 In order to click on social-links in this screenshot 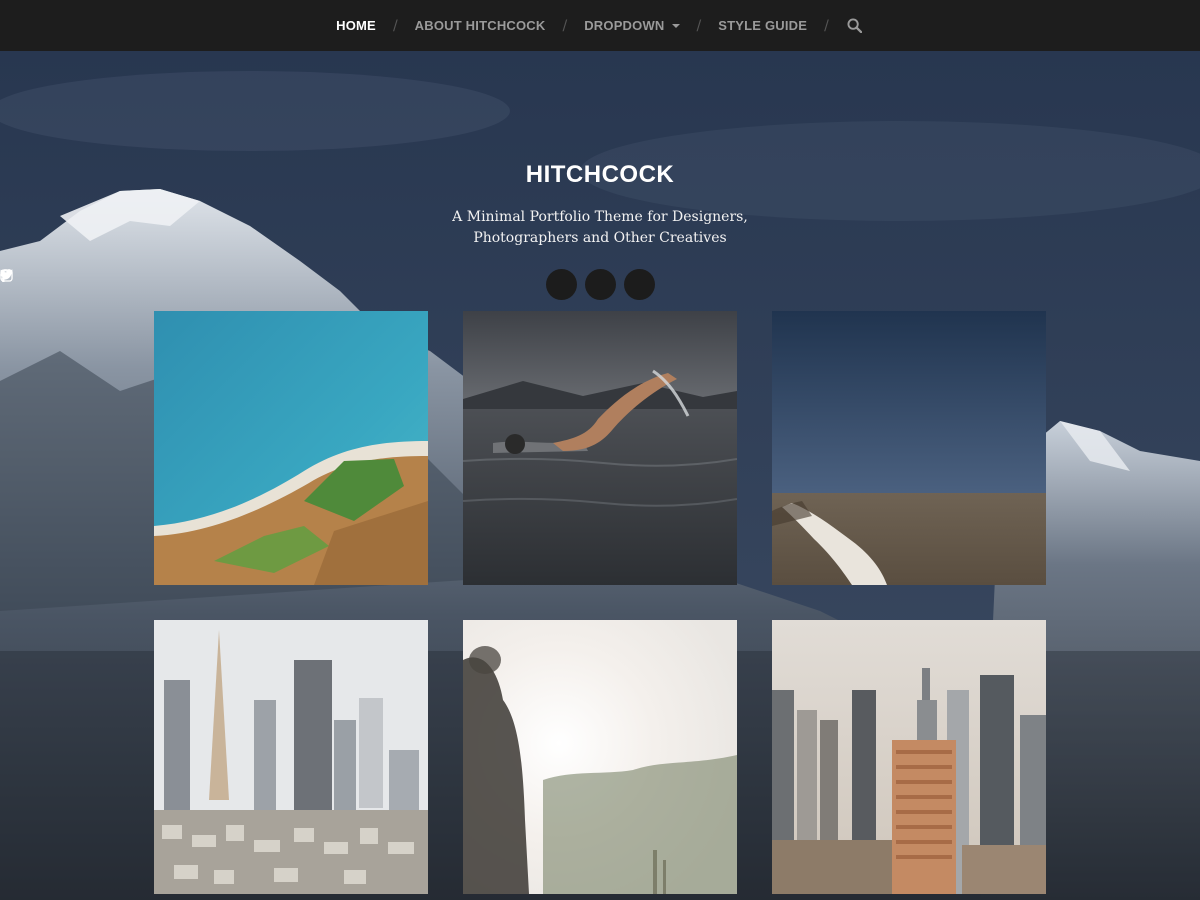, I will do `click(600, 284)`.